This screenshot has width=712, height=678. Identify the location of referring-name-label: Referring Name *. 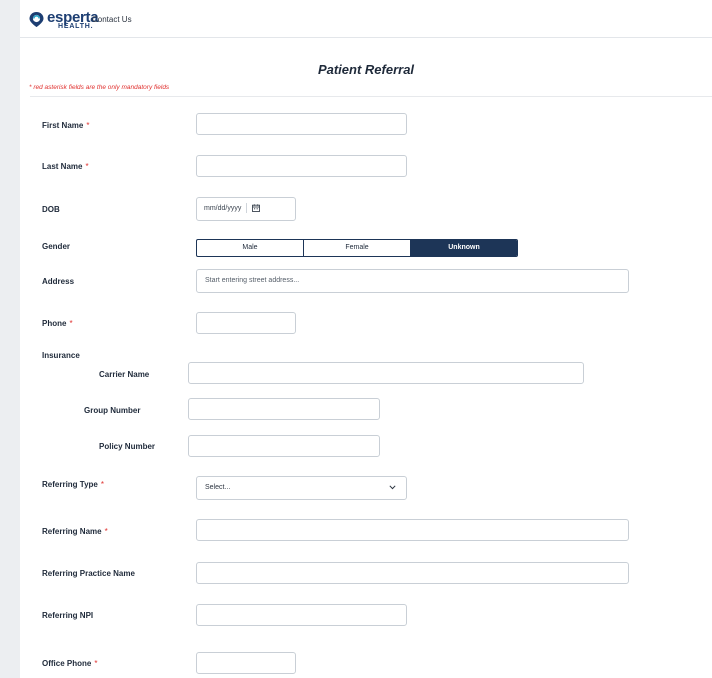
(75, 531).